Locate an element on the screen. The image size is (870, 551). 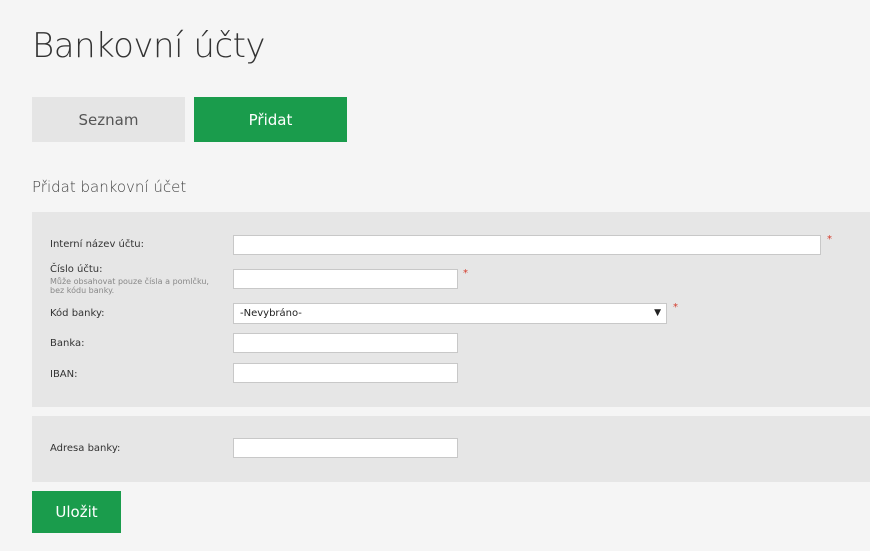
account-number-label-text: Číslo účtu: is located at coordinates (76, 269).